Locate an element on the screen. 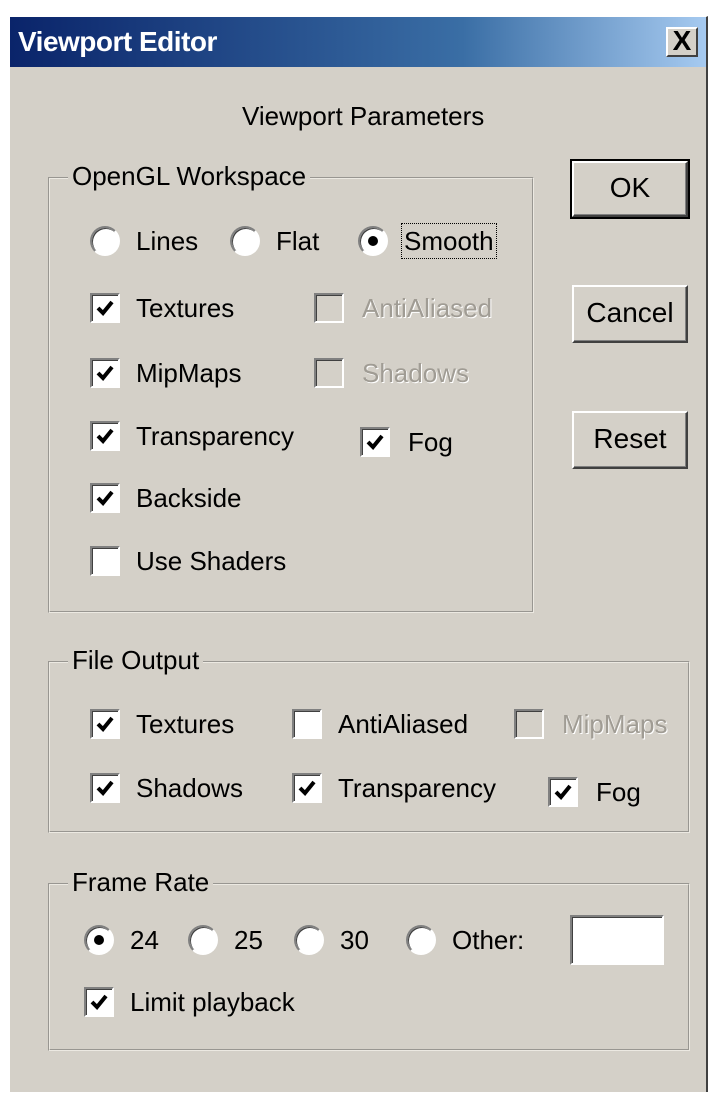 The width and height of the screenshot is (714, 1094). opengl-mipmaps-checkbox is located at coordinates (105, 373).